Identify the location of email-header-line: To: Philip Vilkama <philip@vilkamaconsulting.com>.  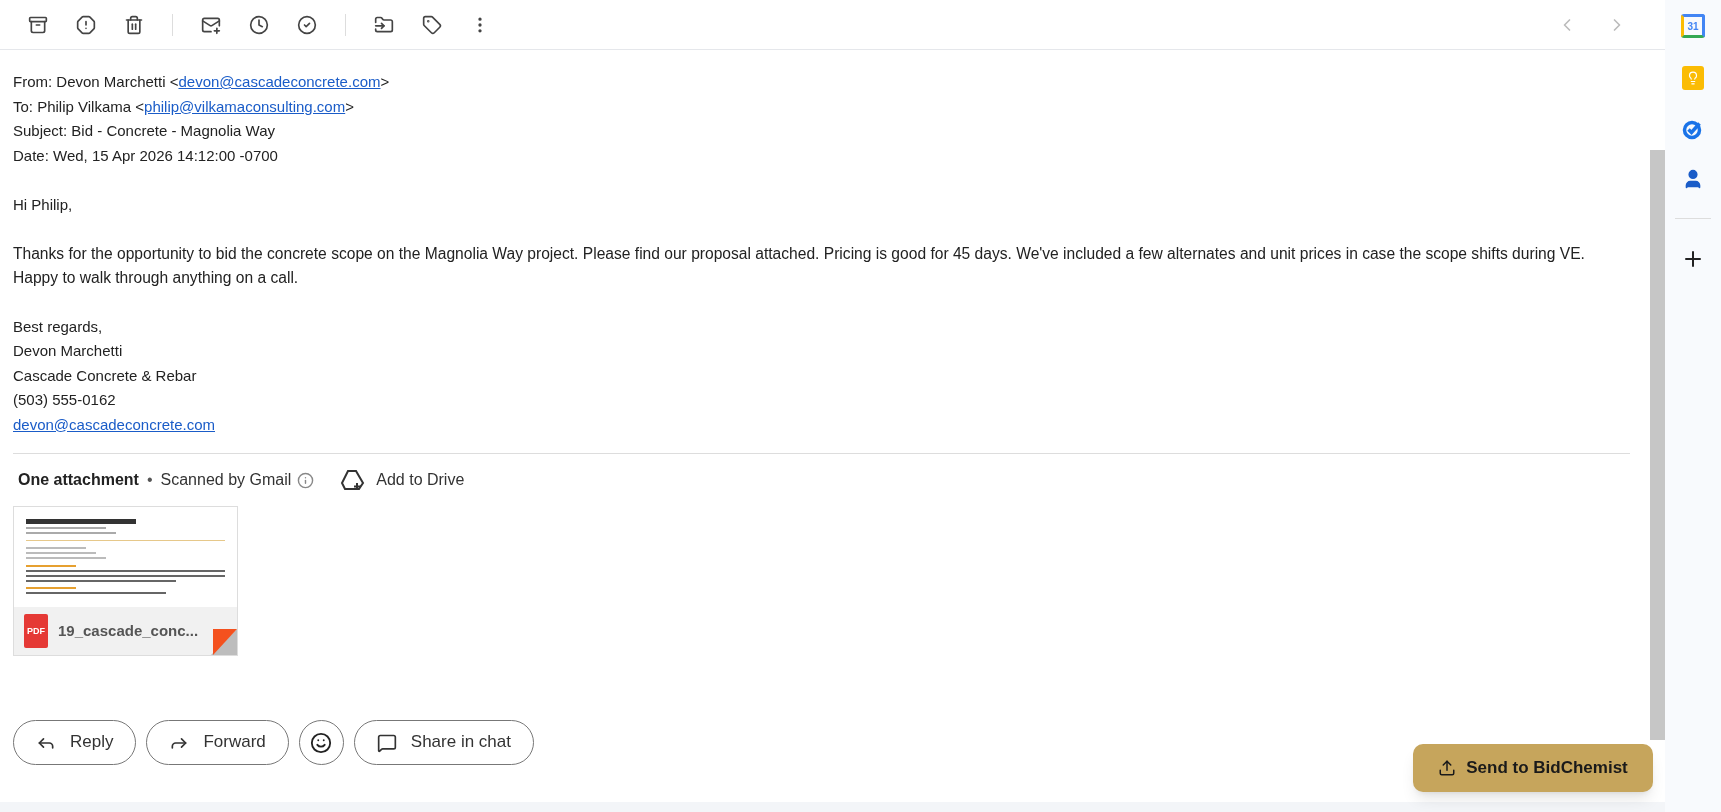
(184, 106).